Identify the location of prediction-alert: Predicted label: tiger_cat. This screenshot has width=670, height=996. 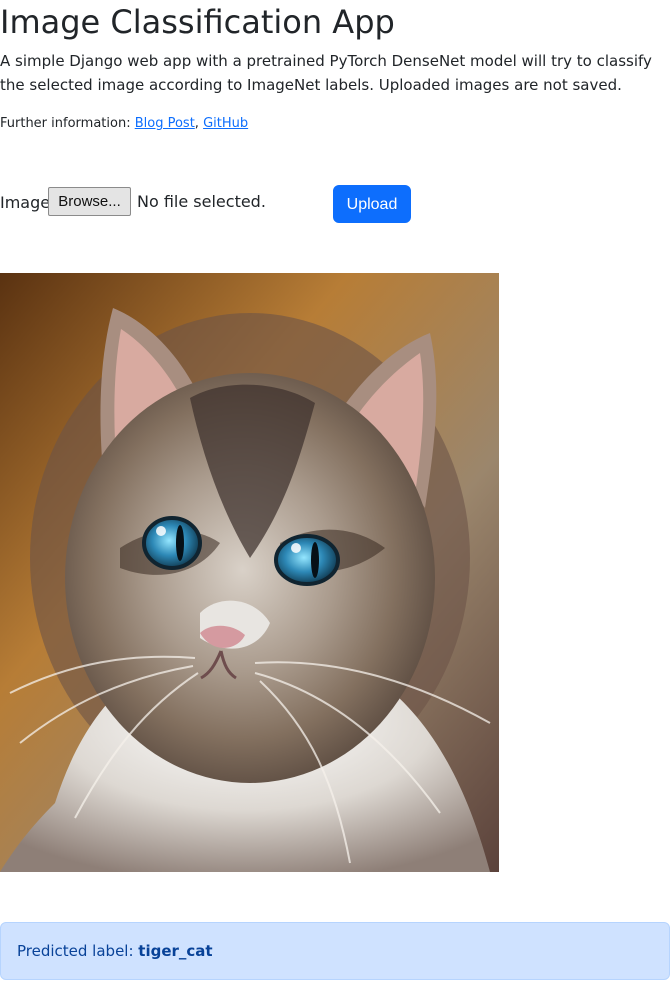
(335, 951).